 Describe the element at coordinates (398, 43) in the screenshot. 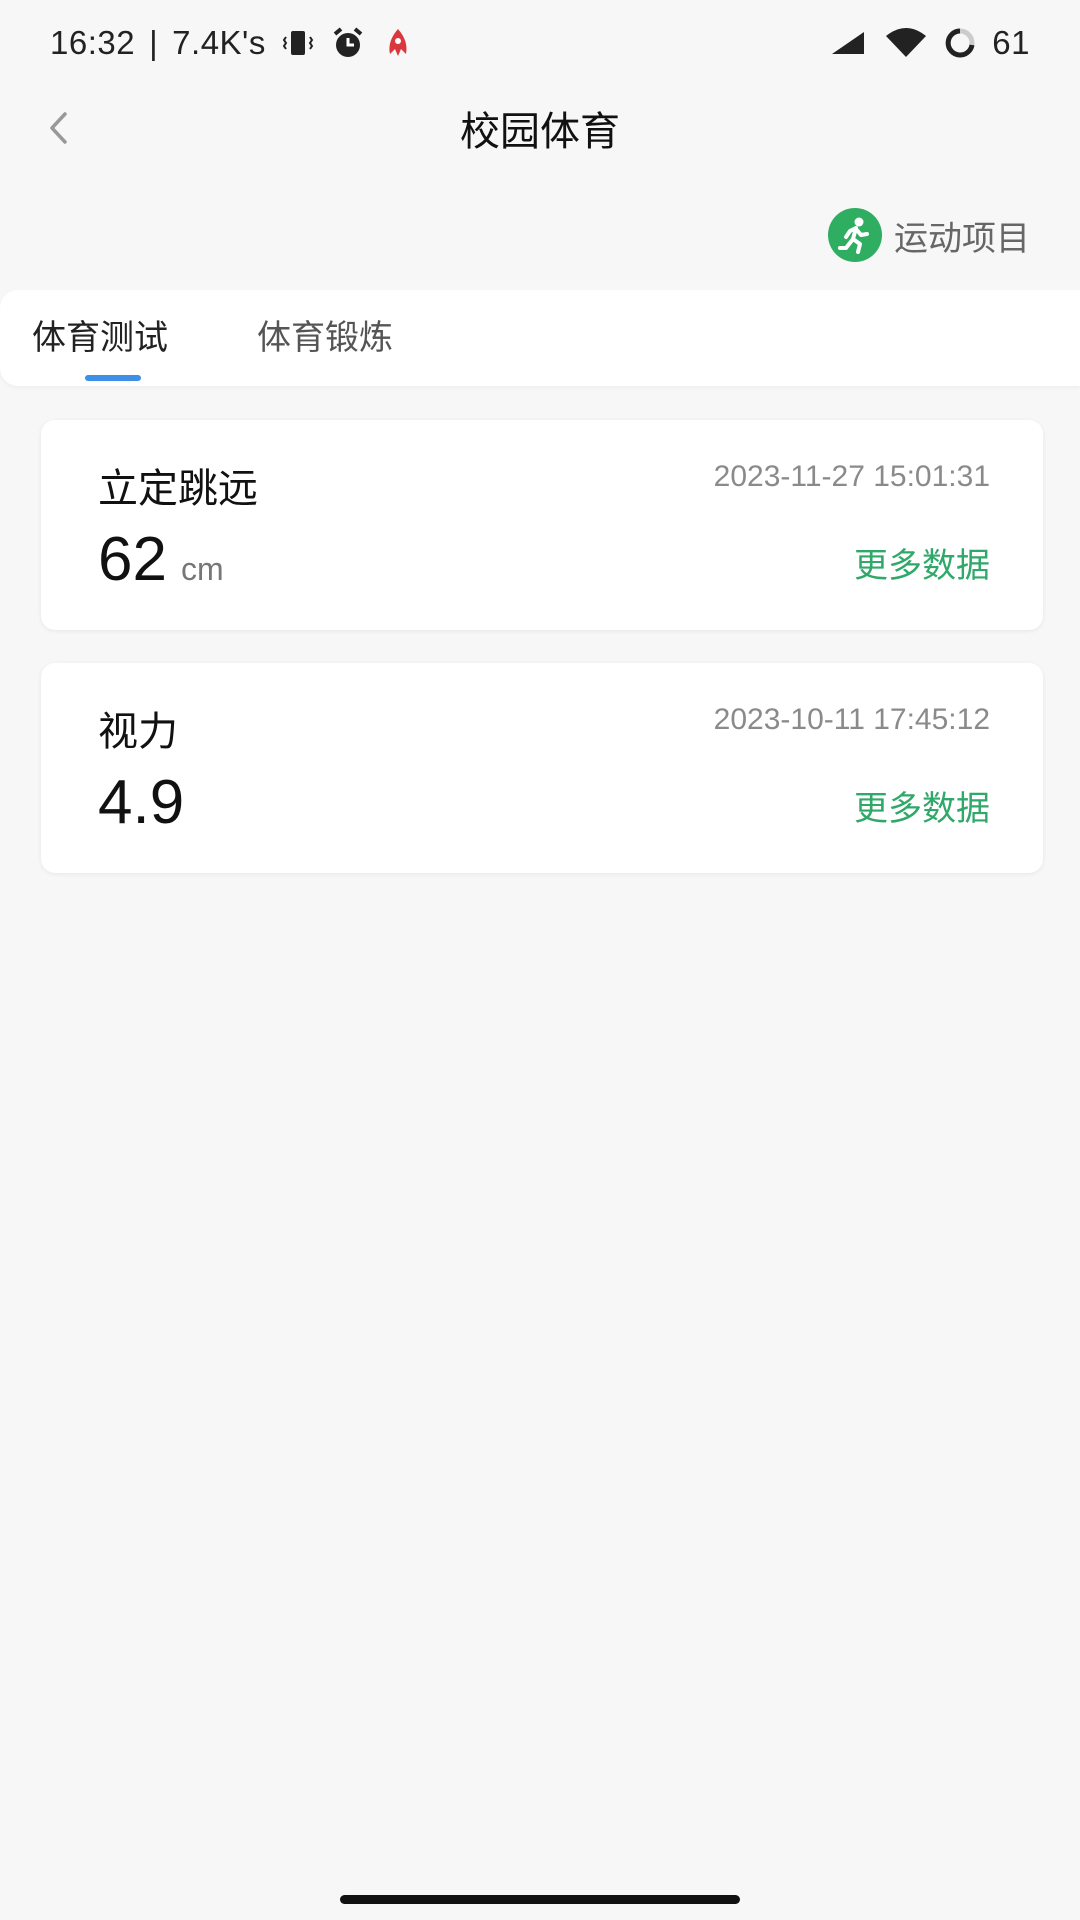

I see `app-notification-icon` at that location.